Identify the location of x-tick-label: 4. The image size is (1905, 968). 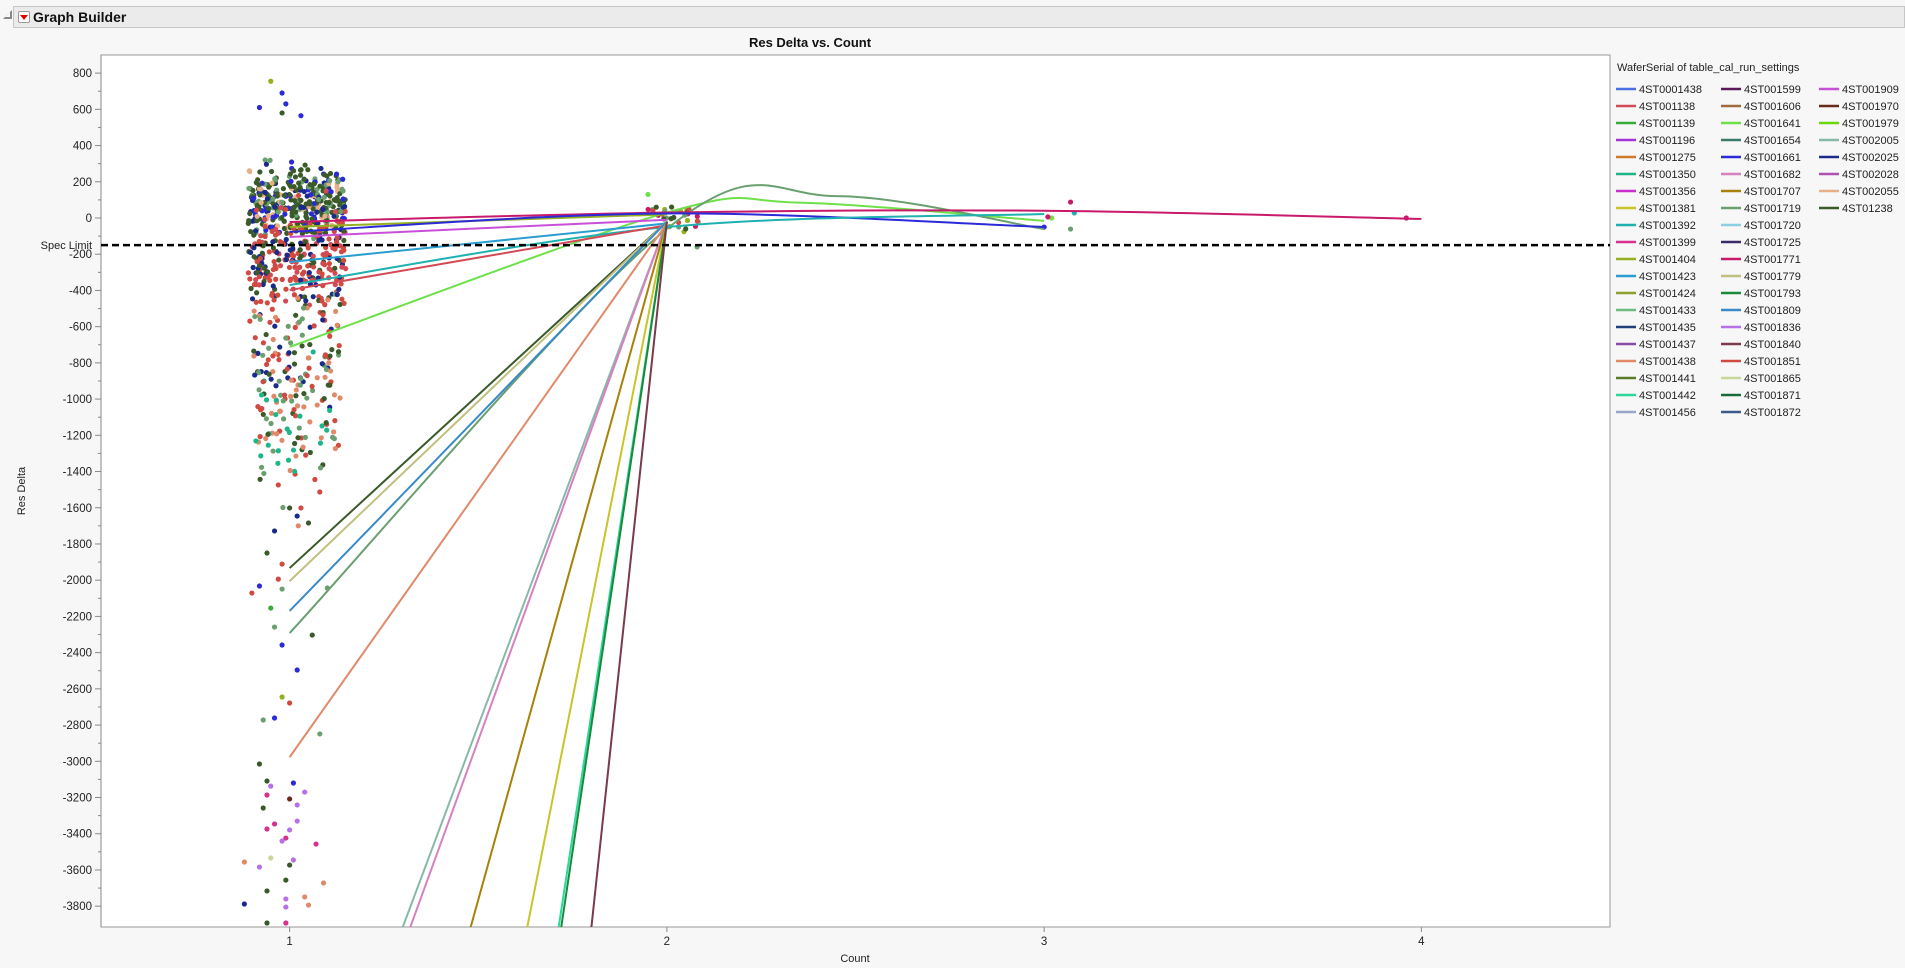
(1421, 942).